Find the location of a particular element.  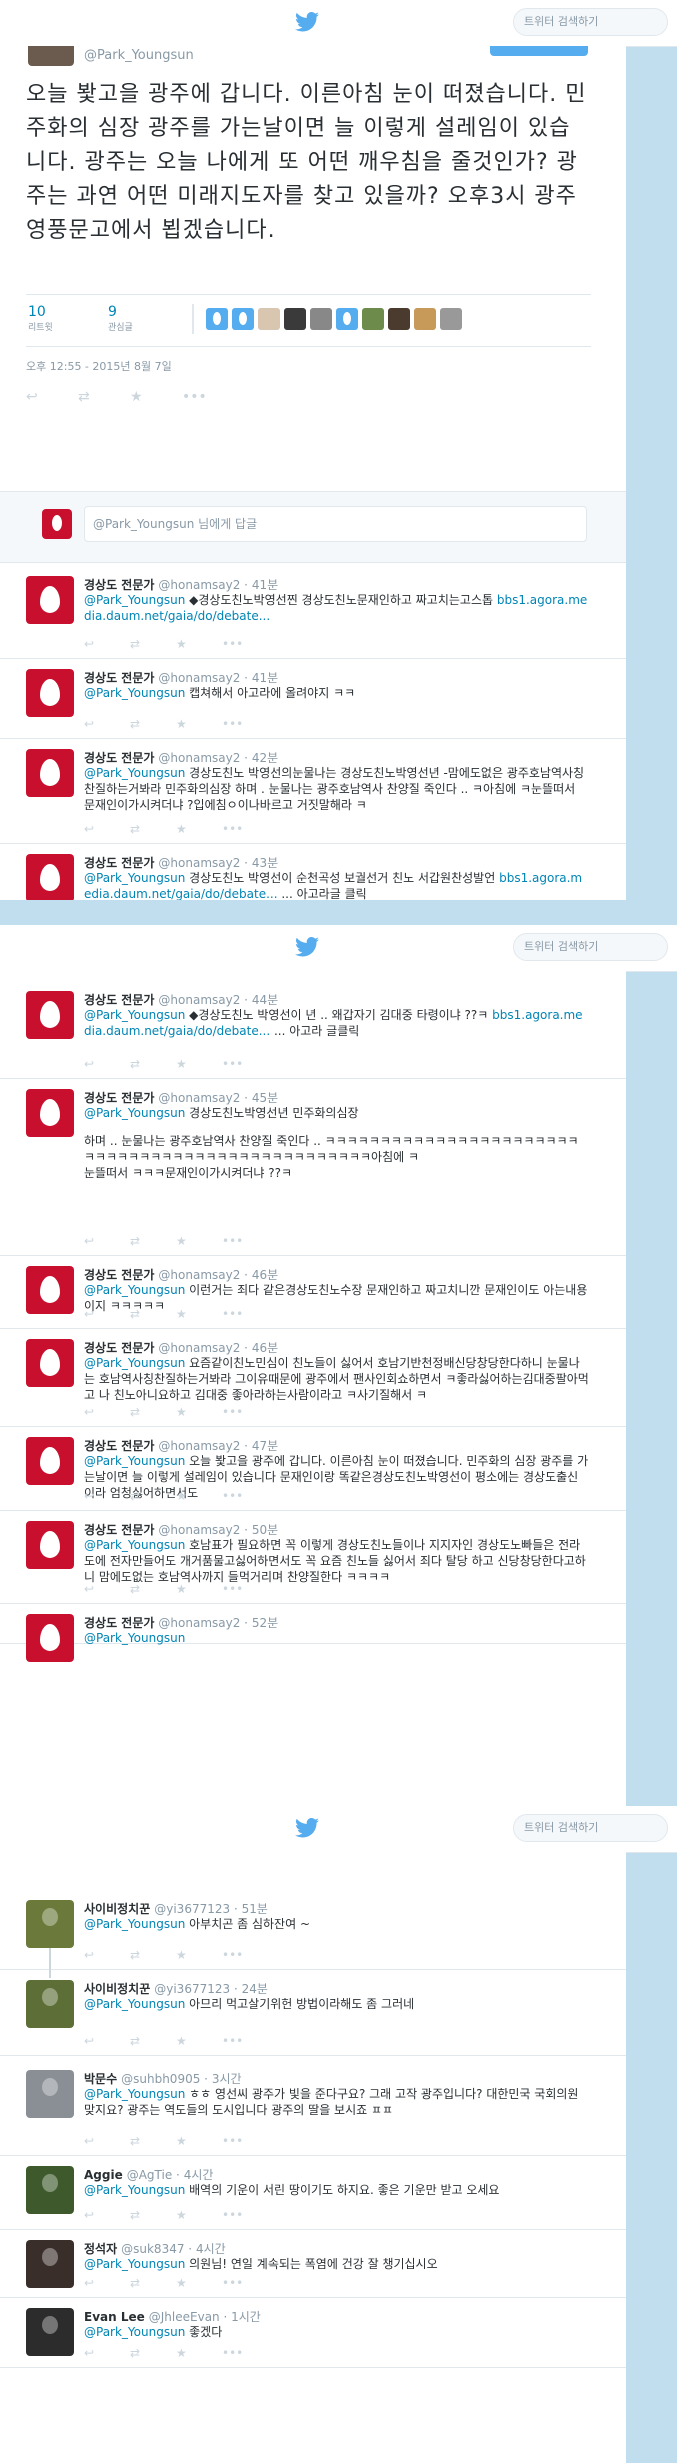

twitter-bird-icon is located at coordinates (307, 947).